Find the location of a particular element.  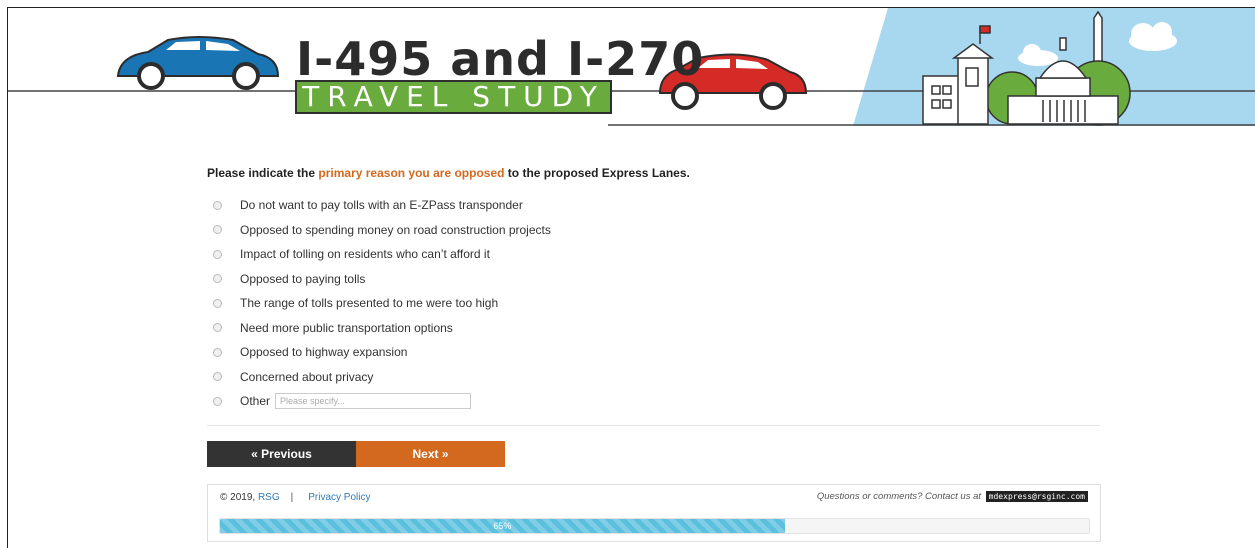

option-row: Need more public transportation options is located at coordinates (382, 328).